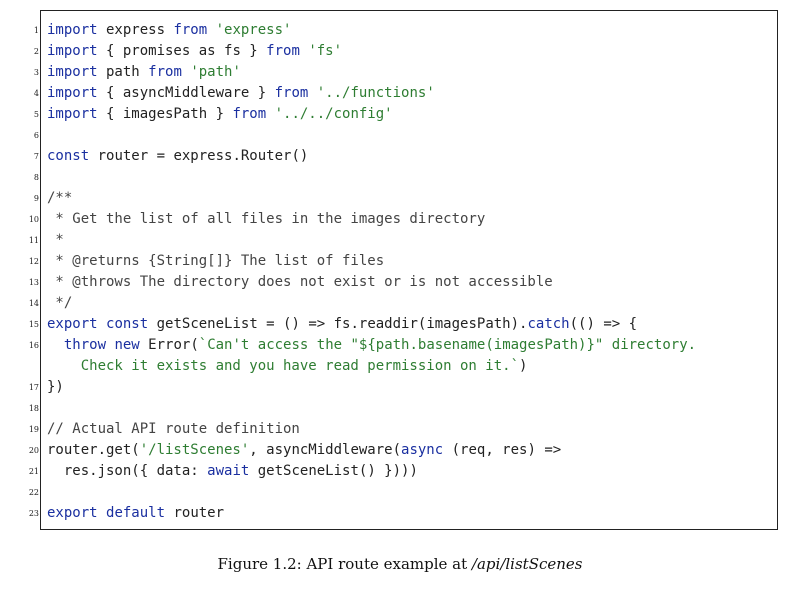  Describe the element at coordinates (33, 429) in the screenshot. I see `line-number: 19` at that location.